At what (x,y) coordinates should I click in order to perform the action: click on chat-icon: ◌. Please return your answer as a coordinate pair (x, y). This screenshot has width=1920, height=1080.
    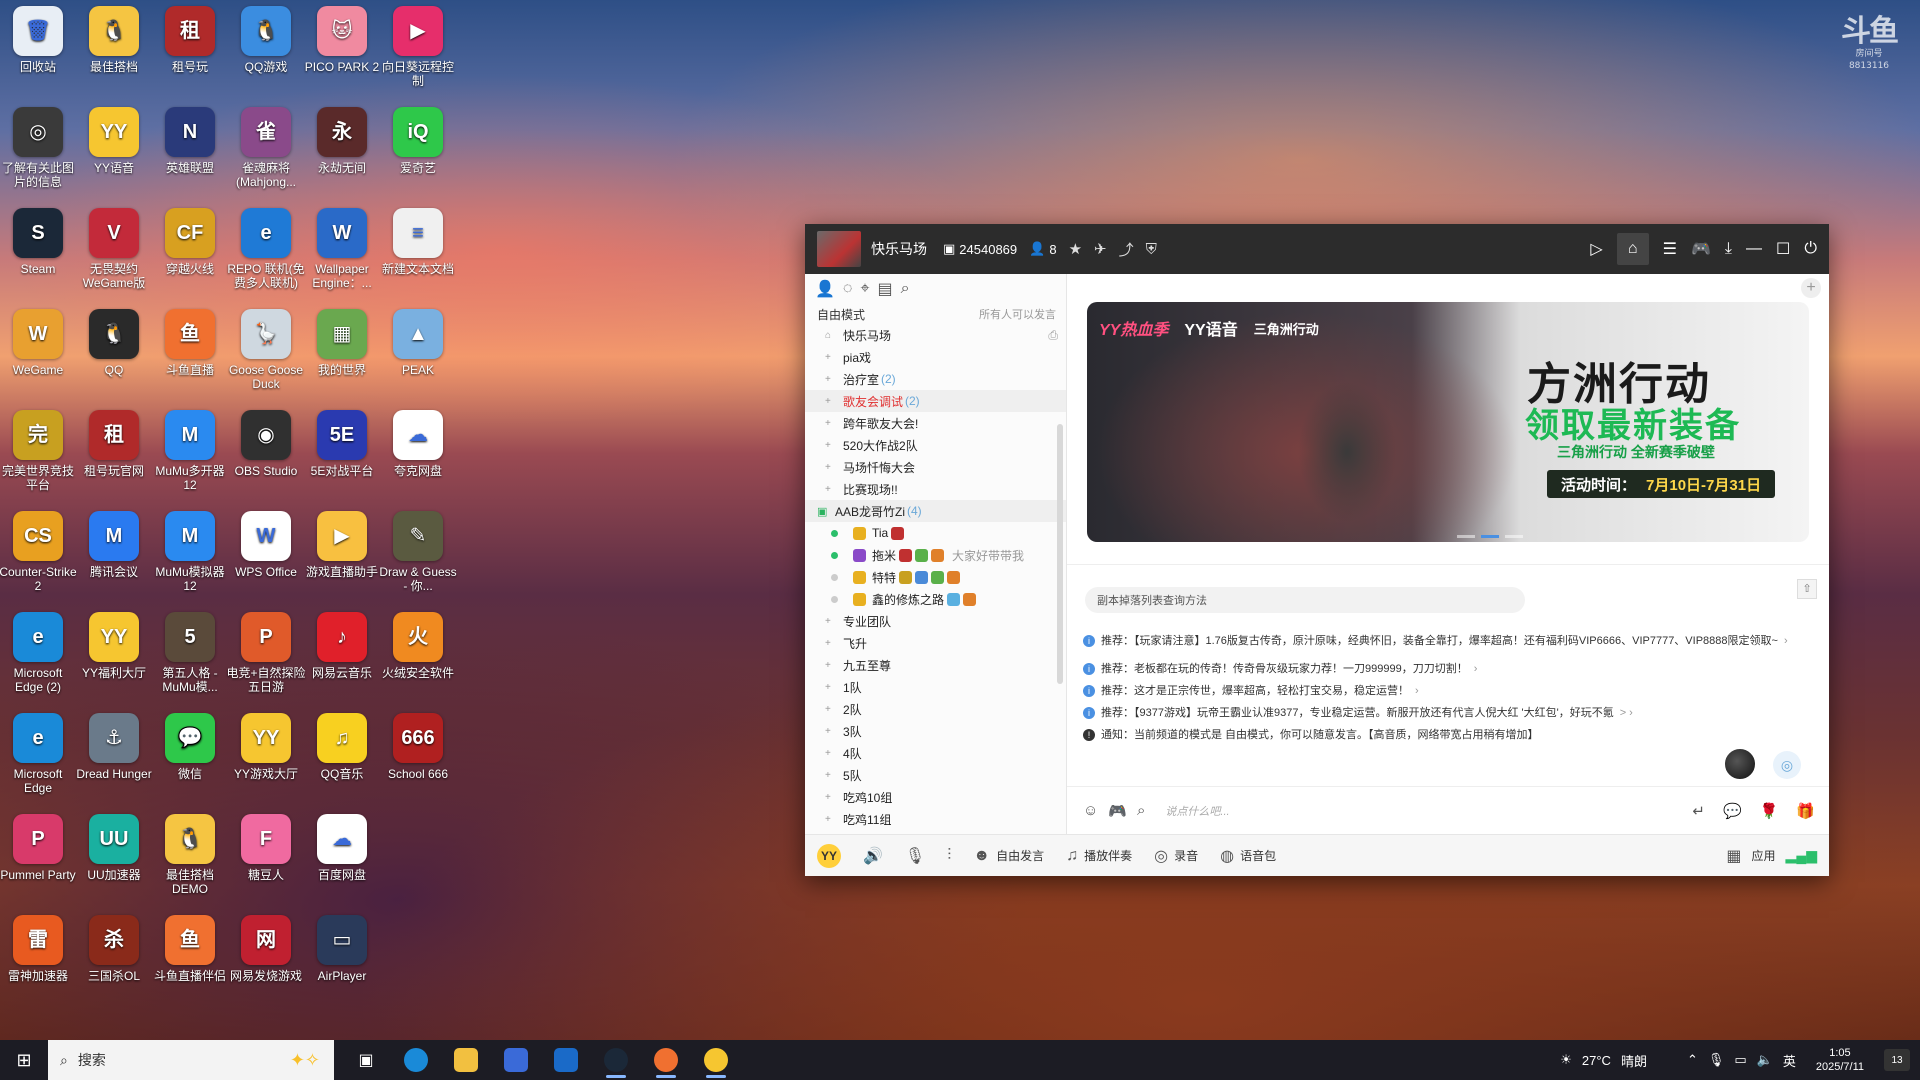
    Looking at the image, I should click on (848, 289).